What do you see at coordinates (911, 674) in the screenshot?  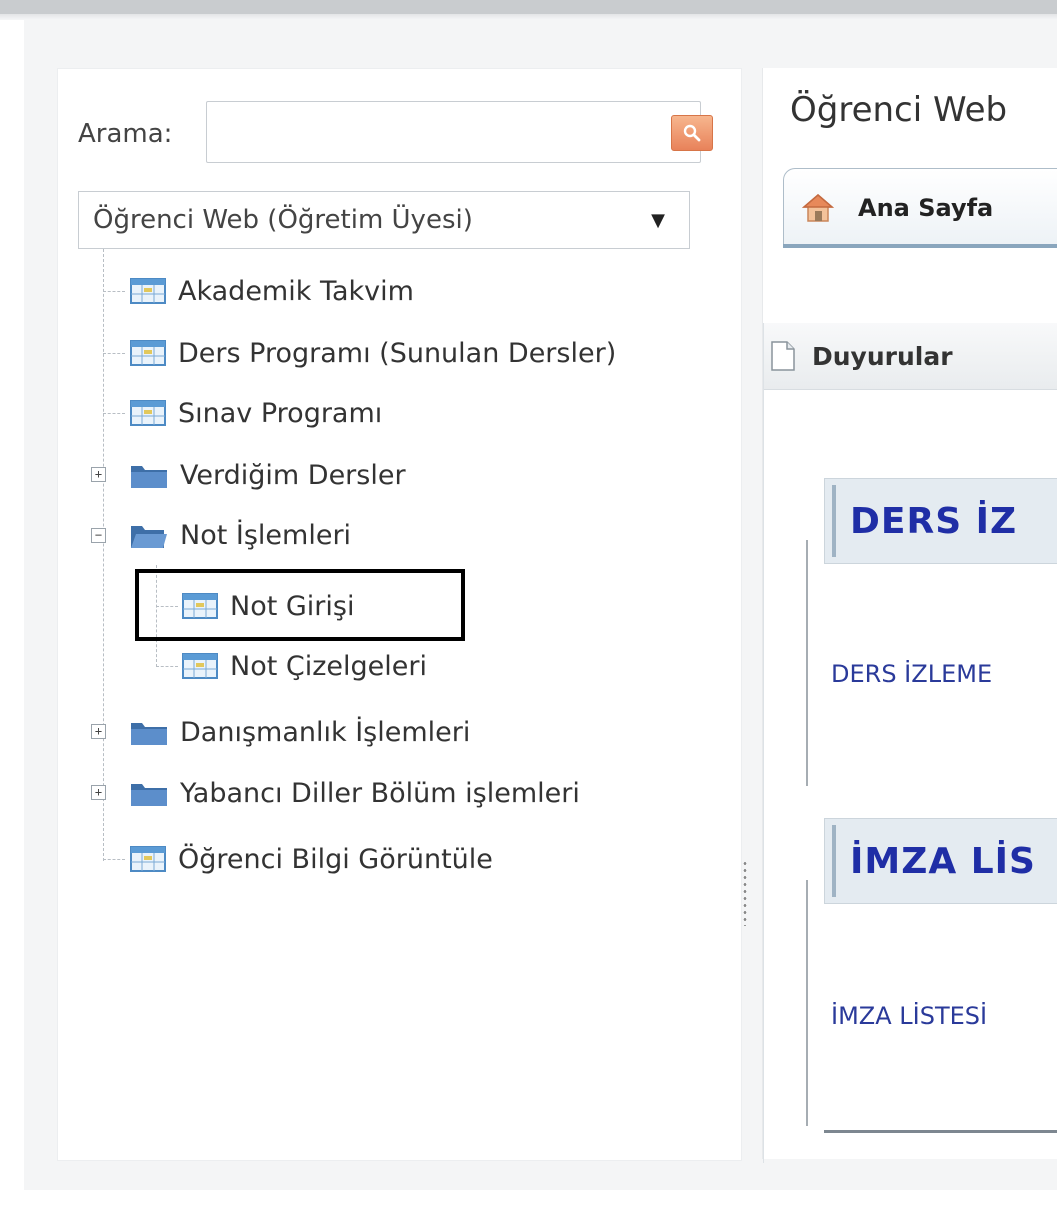 I see `ders-izleme-link: DERS İZLEME` at bounding box center [911, 674].